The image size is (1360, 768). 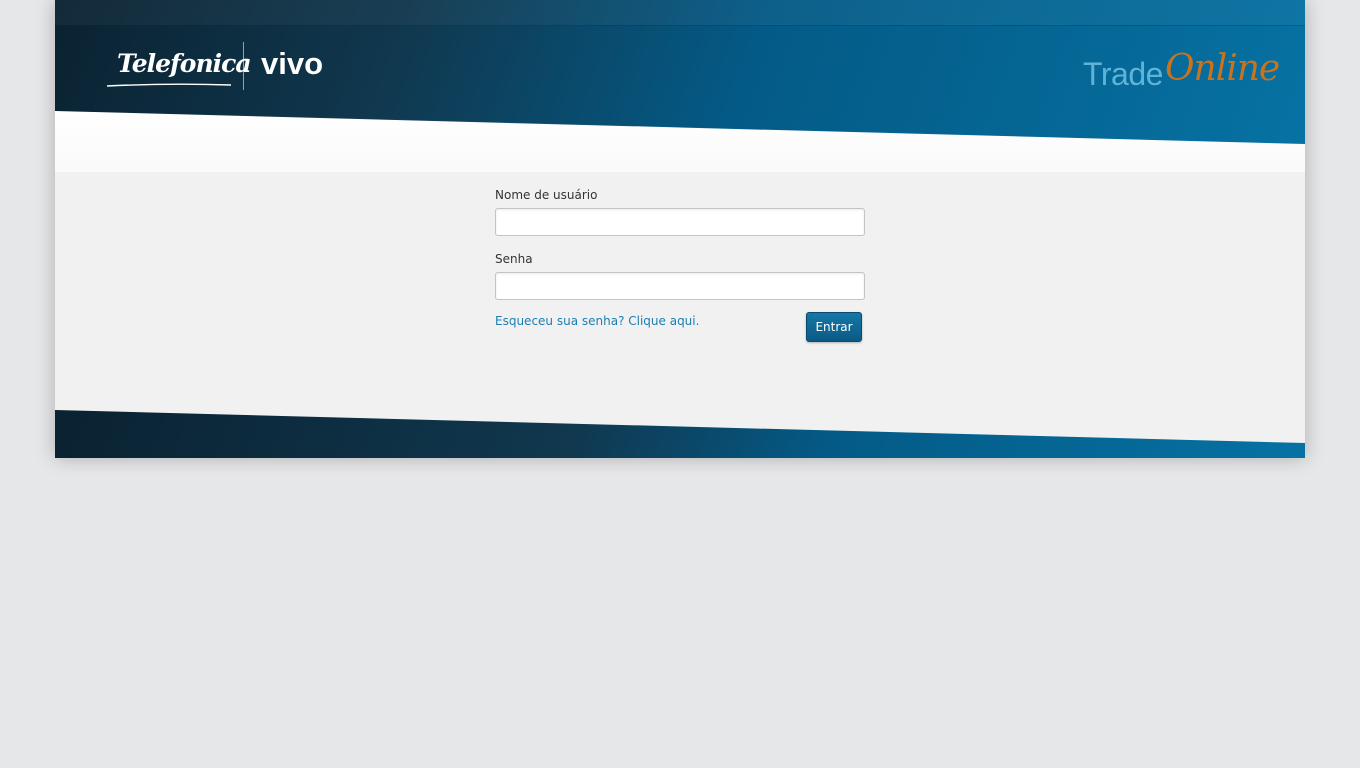 I want to click on password-field-group: Senha, so click(x=680, y=275).